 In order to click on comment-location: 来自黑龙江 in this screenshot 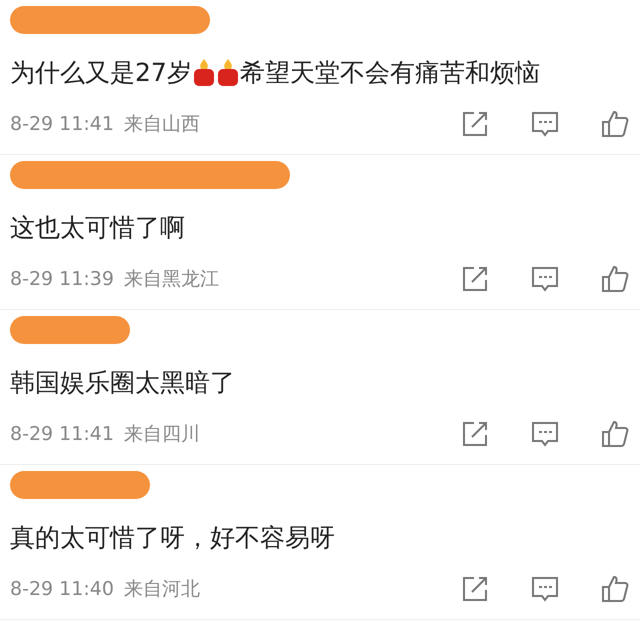, I will do `click(171, 279)`.